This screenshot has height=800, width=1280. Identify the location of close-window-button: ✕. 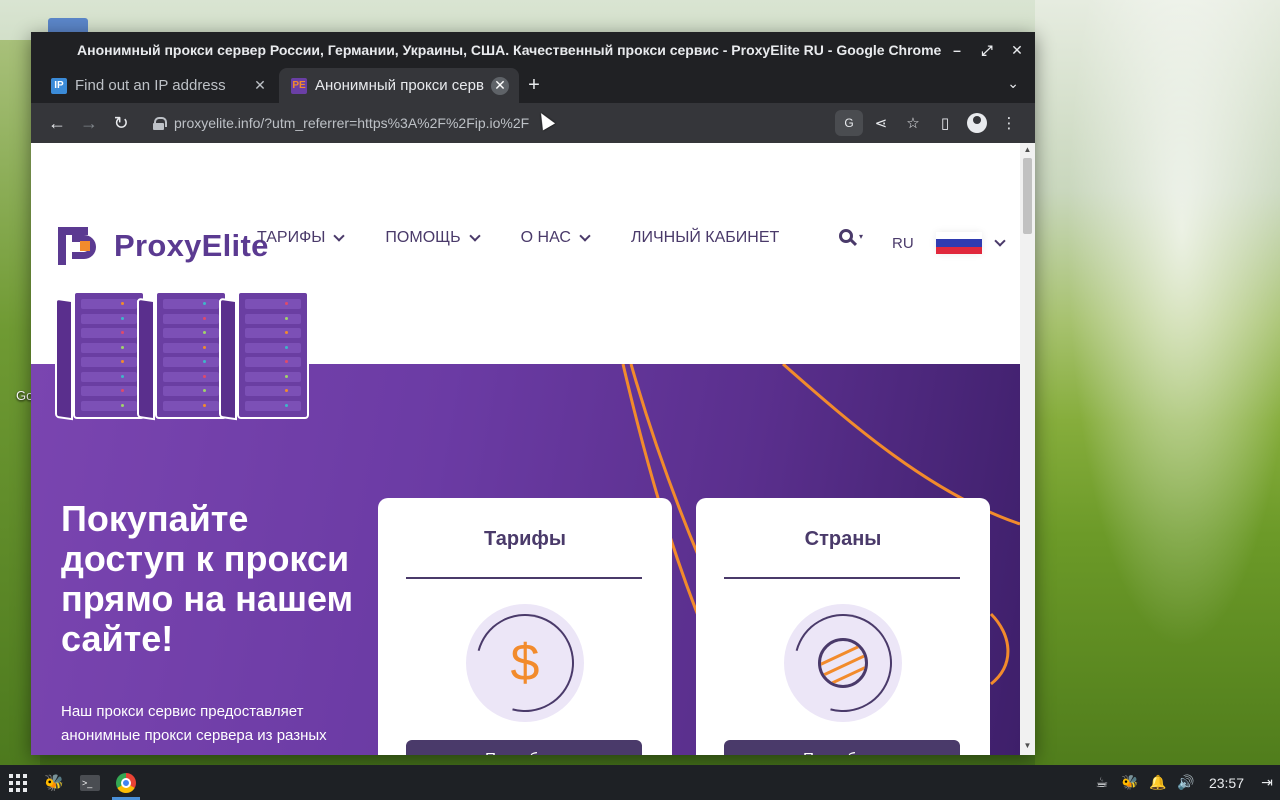
(1017, 50).